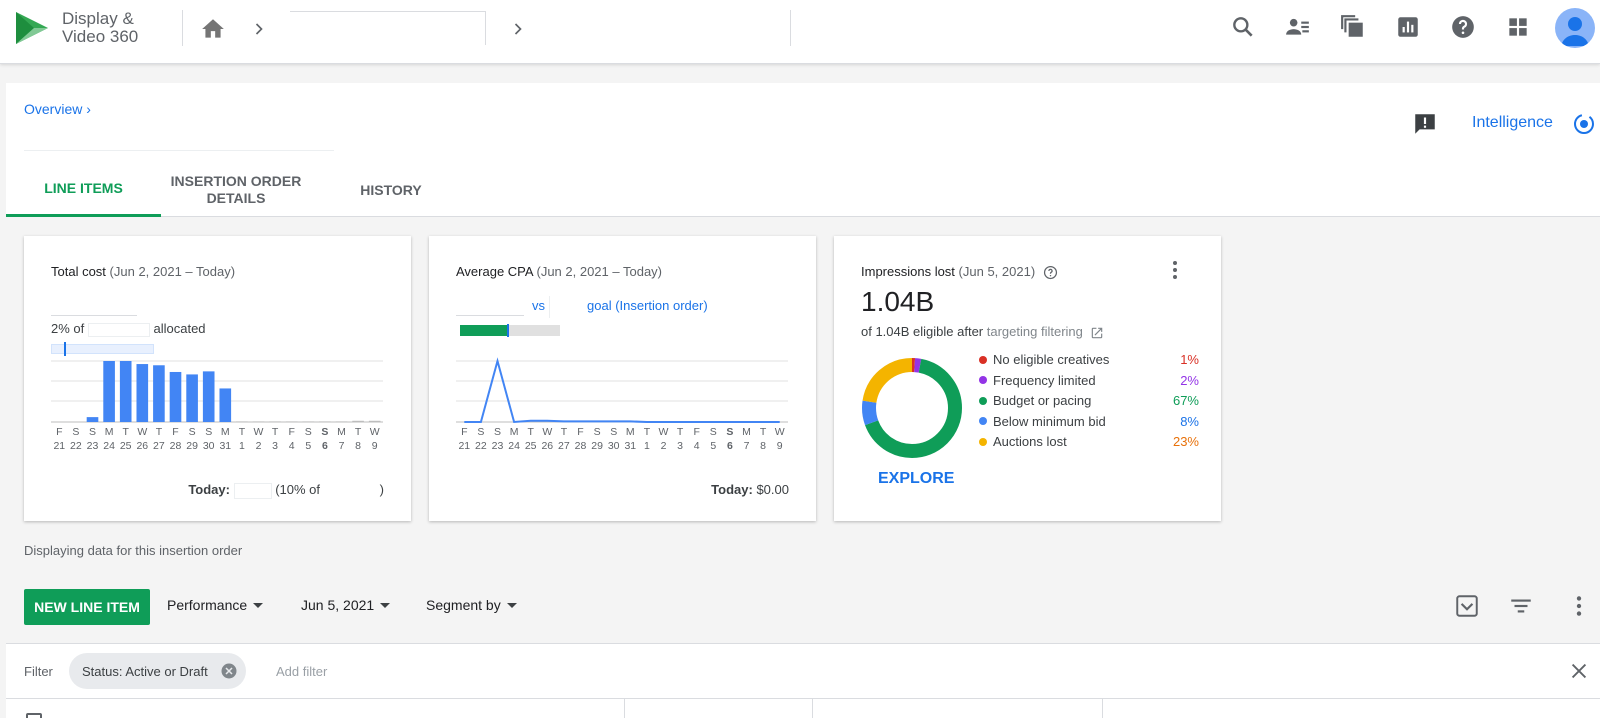  What do you see at coordinates (1035, 331) in the screenshot?
I see `targeting-filtering-link: targeting filtering` at bounding box center [1035, 331].